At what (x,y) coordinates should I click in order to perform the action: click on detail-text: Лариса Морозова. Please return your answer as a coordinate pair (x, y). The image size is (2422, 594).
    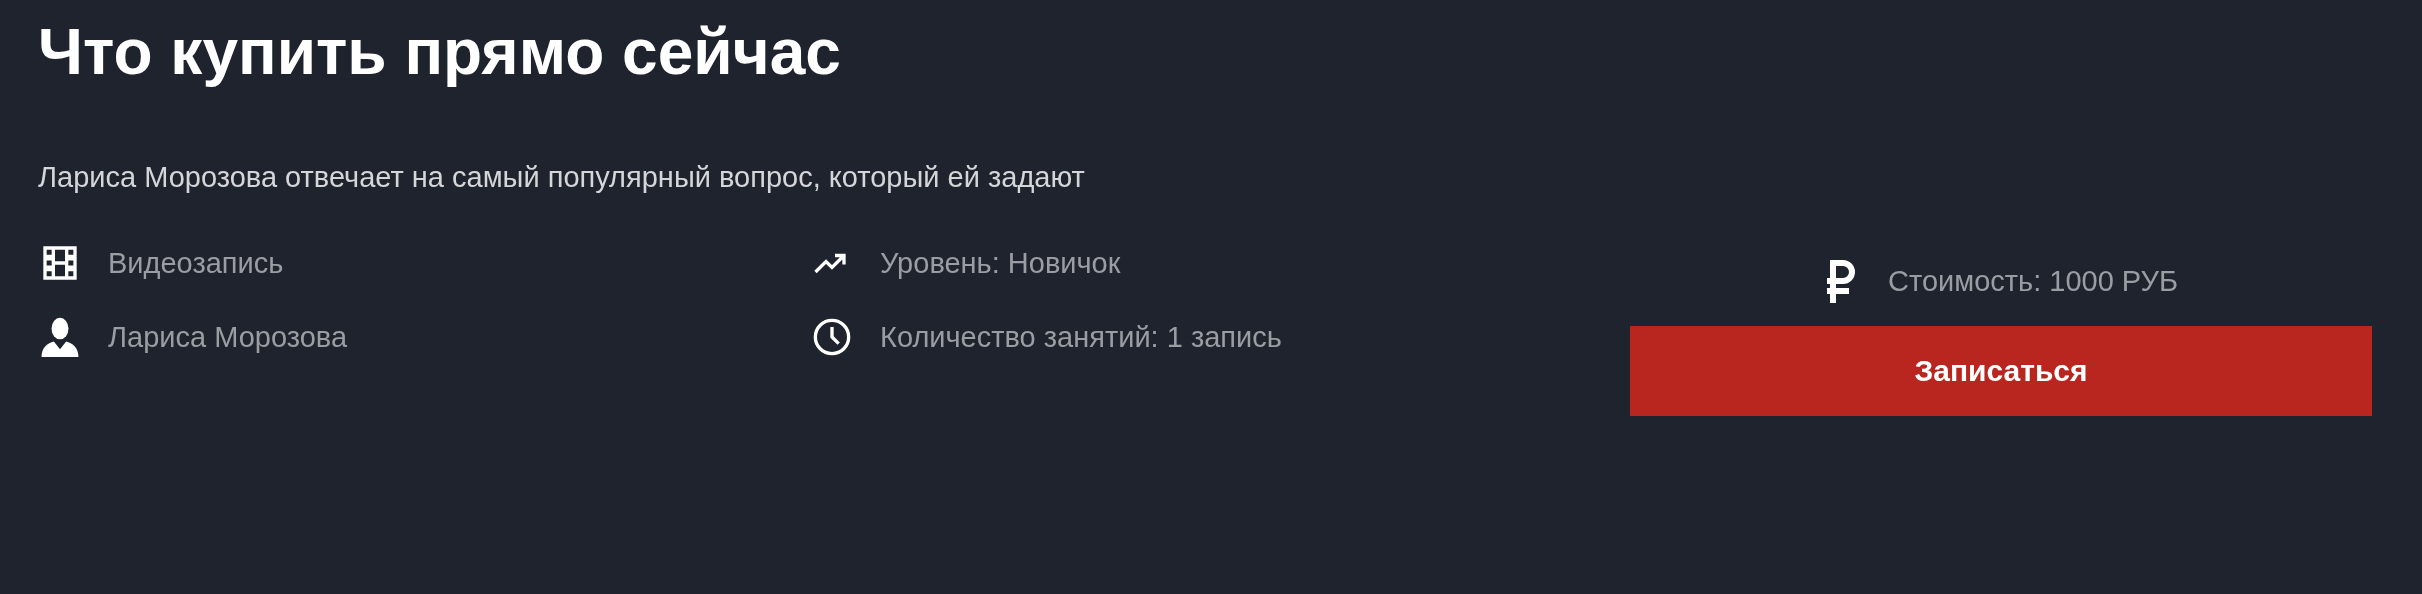
    Looking at the image, I should click on (228, 337).